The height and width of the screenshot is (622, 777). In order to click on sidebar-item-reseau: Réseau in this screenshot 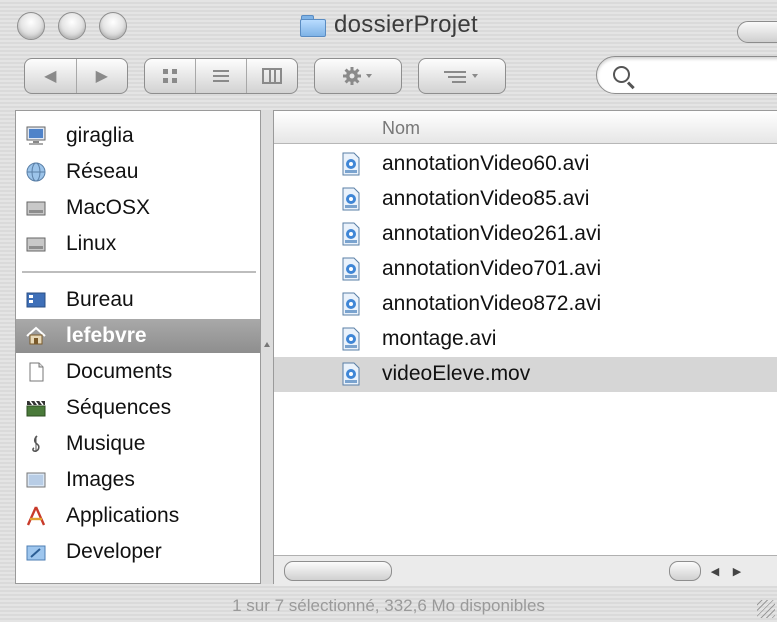, I will do `click(138, 172)`.